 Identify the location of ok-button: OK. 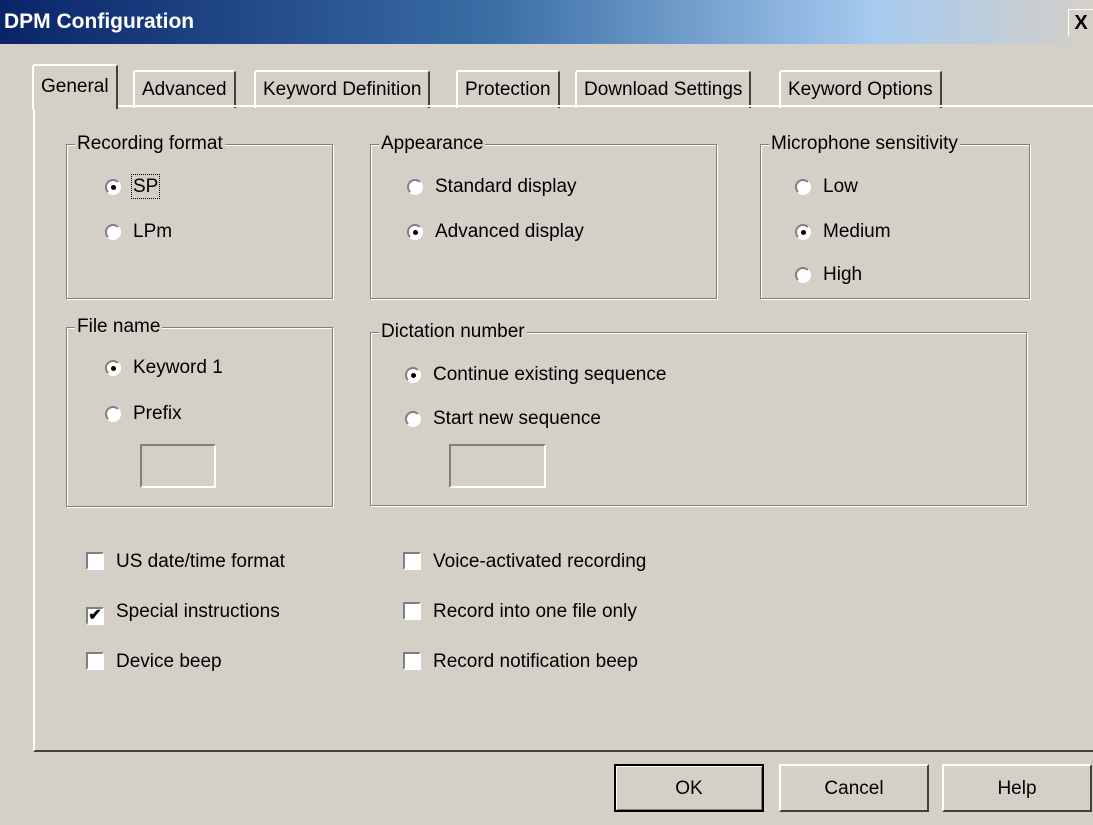
(689, 788).